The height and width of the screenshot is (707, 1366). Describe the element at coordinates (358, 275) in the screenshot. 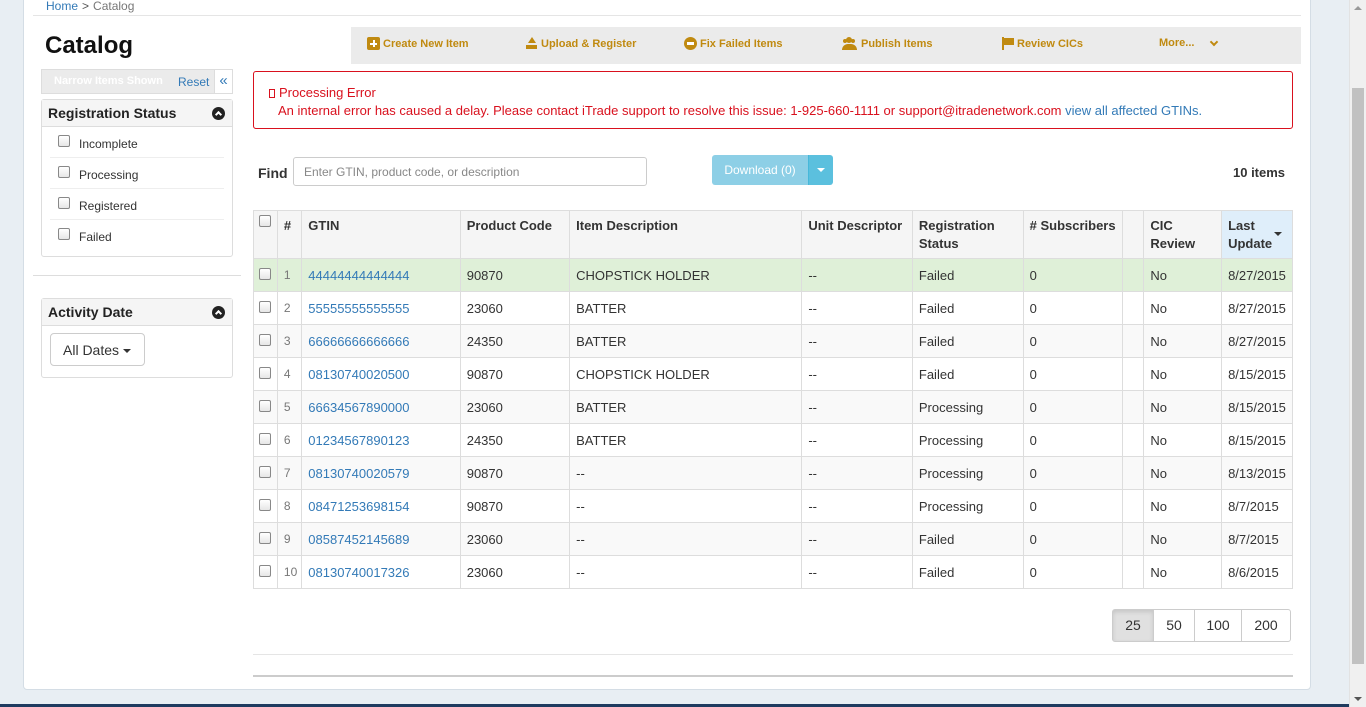

I see `gtin-link: 44444444444444` at that location.